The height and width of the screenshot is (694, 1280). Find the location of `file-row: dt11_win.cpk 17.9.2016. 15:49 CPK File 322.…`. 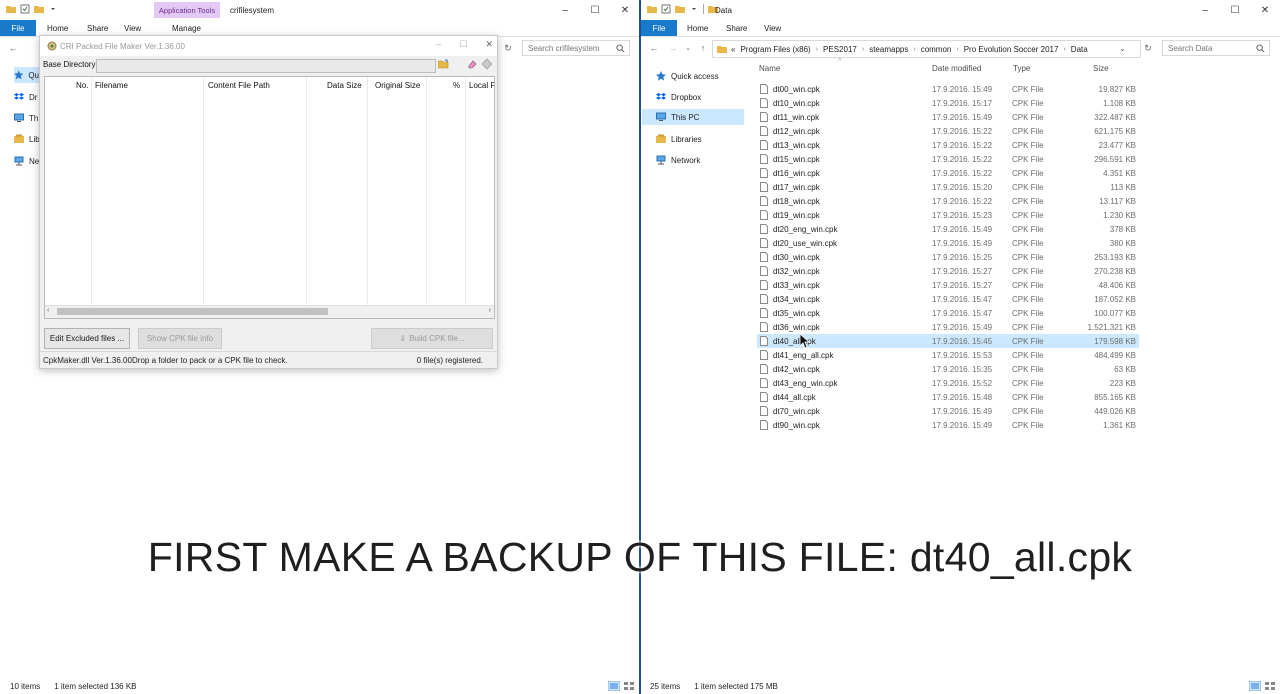

file-row: dt11_win.cpk 17.9.2016. 15:49 CPK File 322.… is located at coordinates (948, 117).